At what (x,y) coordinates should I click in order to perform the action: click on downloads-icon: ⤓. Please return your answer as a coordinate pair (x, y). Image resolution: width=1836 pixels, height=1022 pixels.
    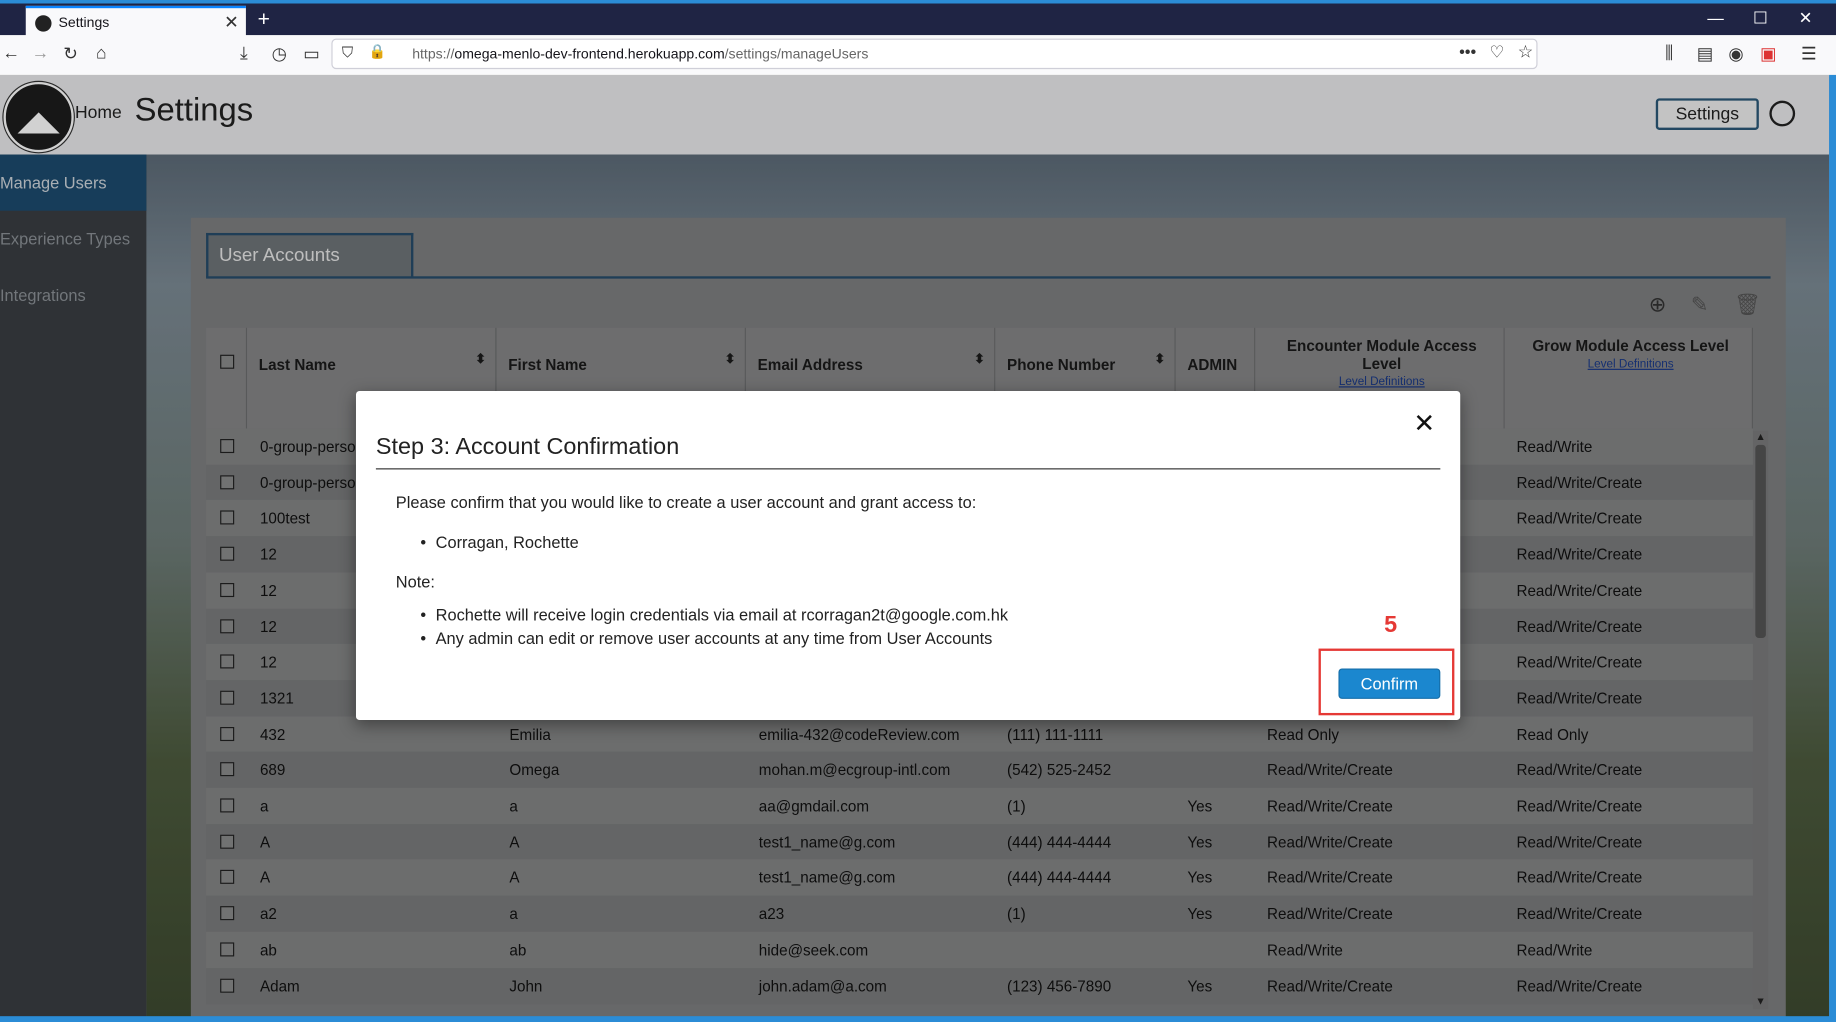
    Looking at the image, I should click on (244, 53).